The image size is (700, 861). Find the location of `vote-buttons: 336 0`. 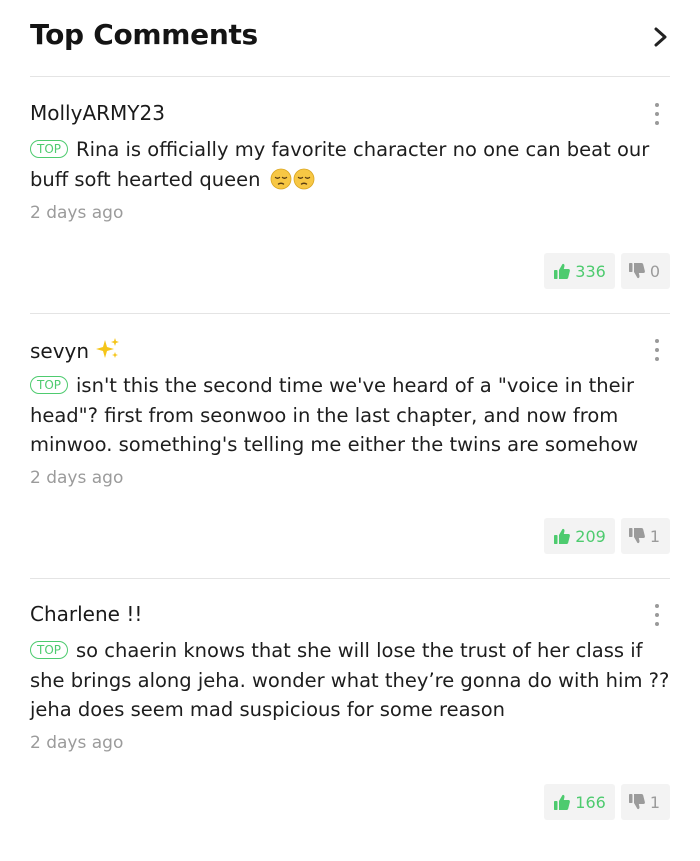

vote-buttons: 336 0 is located at coordinates (607, 271).